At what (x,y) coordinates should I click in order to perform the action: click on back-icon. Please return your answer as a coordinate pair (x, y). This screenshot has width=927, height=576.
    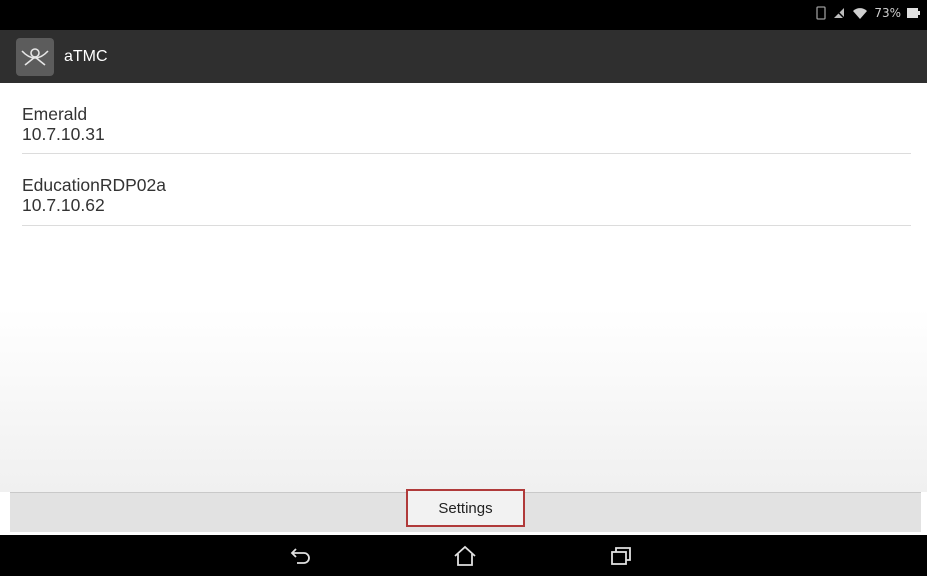
    Looking at the image, I should click on (301, 556).